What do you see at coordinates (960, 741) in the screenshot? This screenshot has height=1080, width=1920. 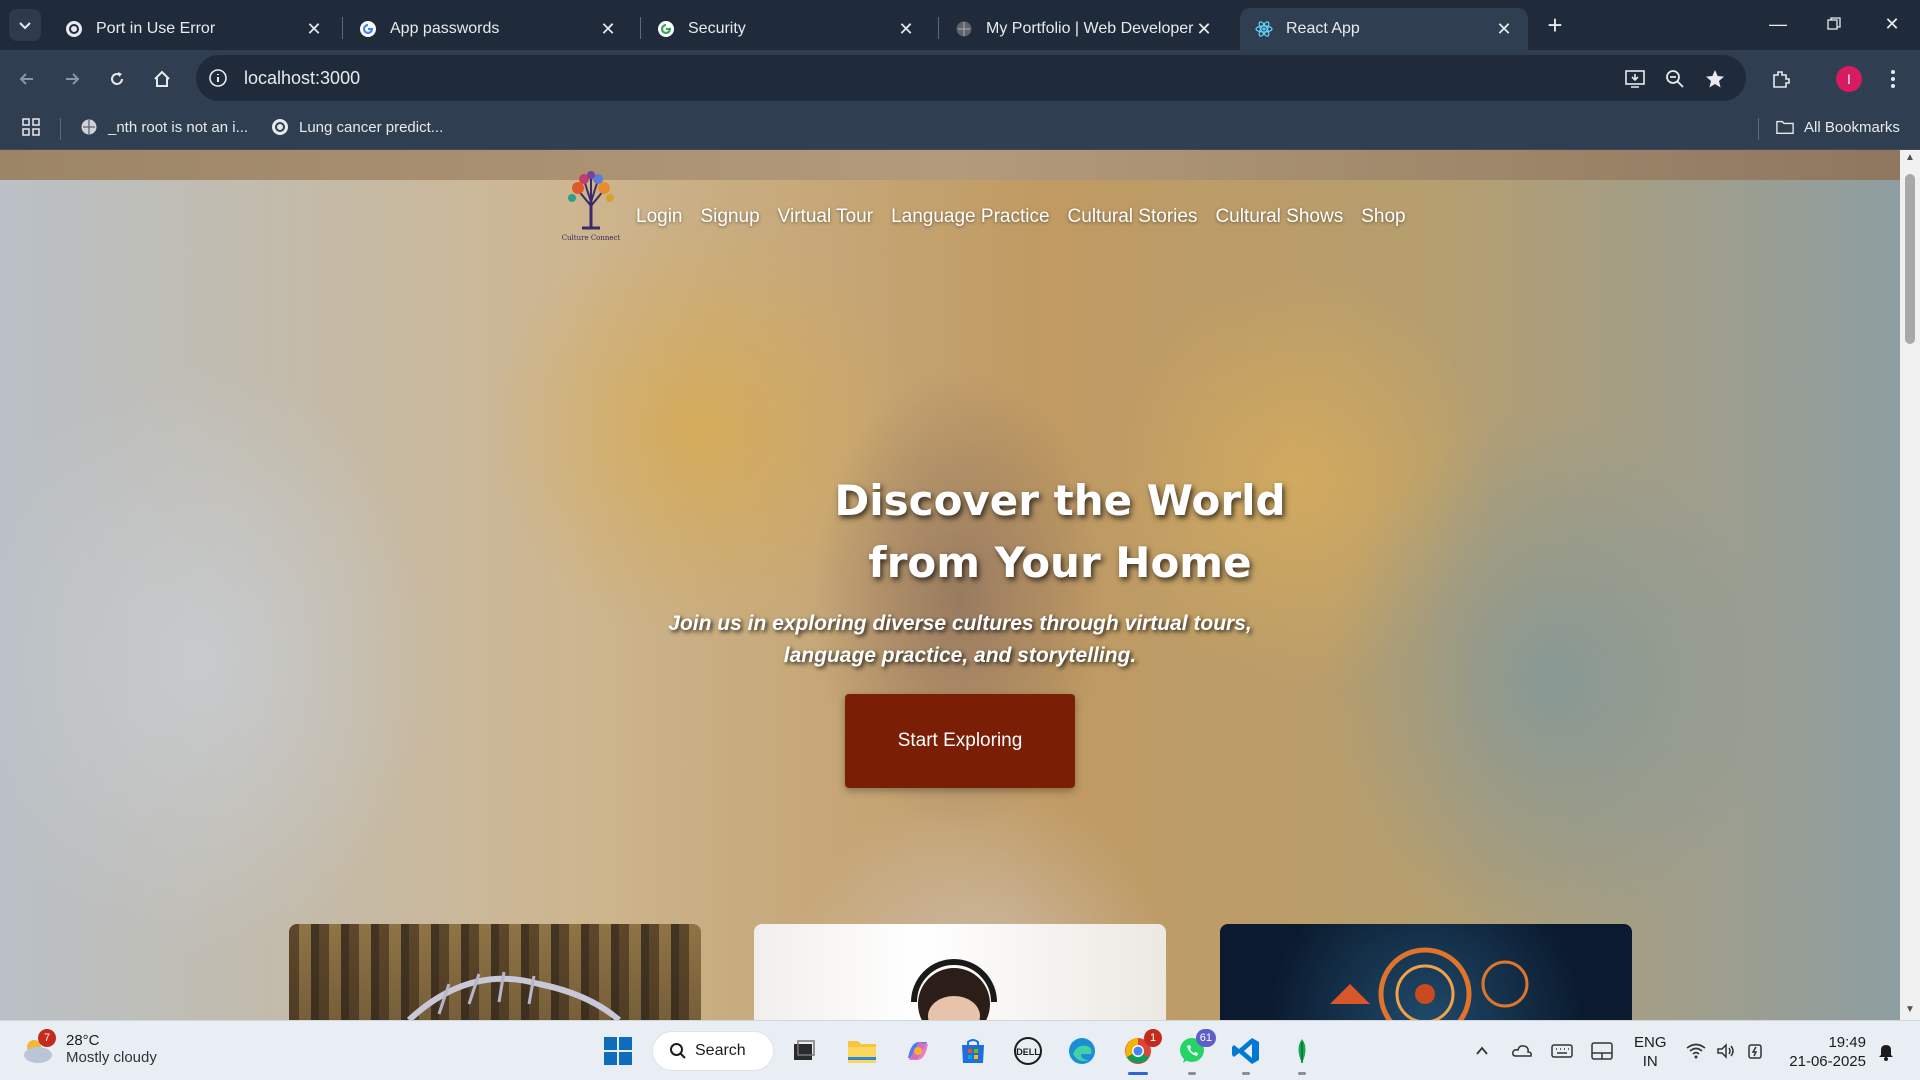 I see `start-exploring-button: Start Exploring` at bounding box center [960, 741].